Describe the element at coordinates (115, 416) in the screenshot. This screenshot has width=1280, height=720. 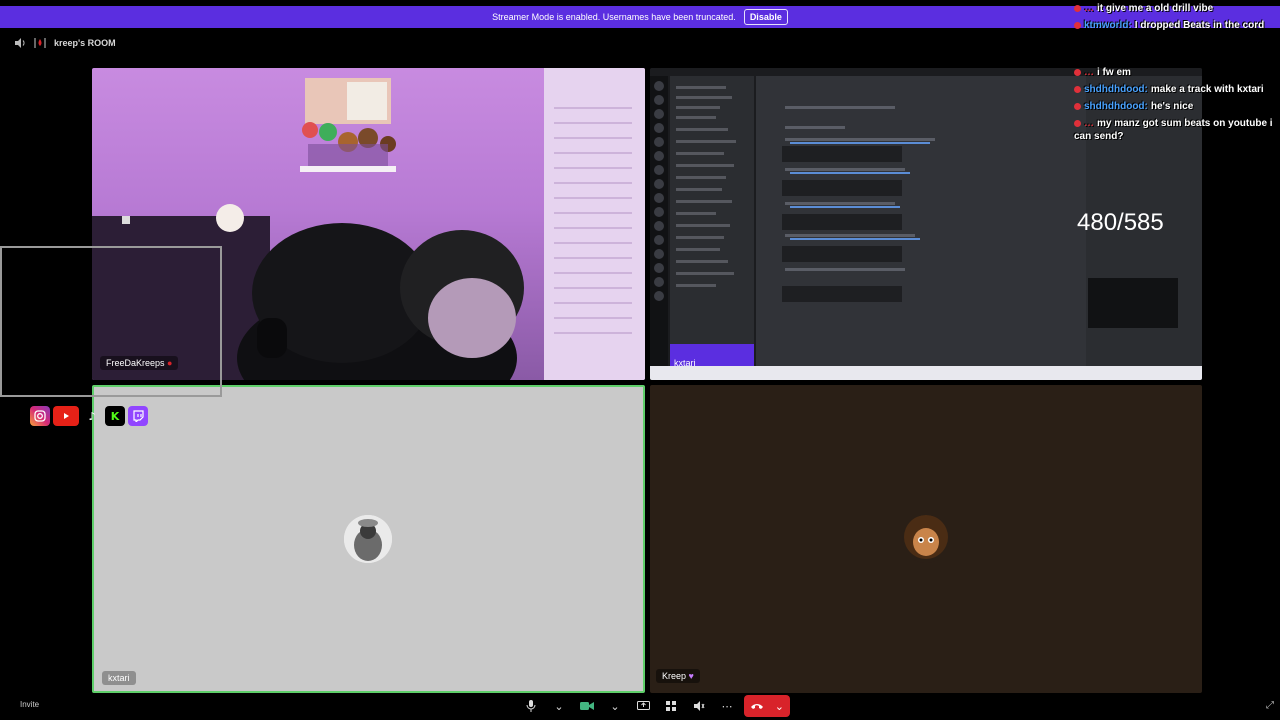
I see `kick-icon: K` at that location.